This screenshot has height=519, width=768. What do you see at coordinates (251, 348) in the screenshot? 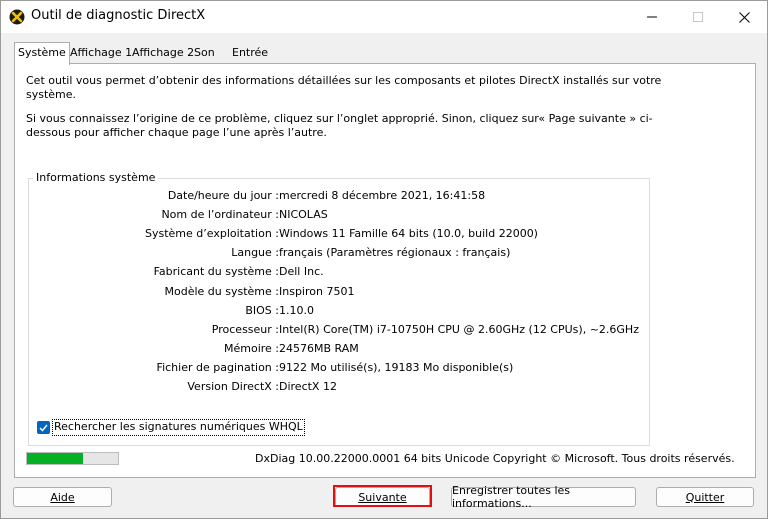
I see `info-label: Mémoire :` at bounding box center [251, 348].